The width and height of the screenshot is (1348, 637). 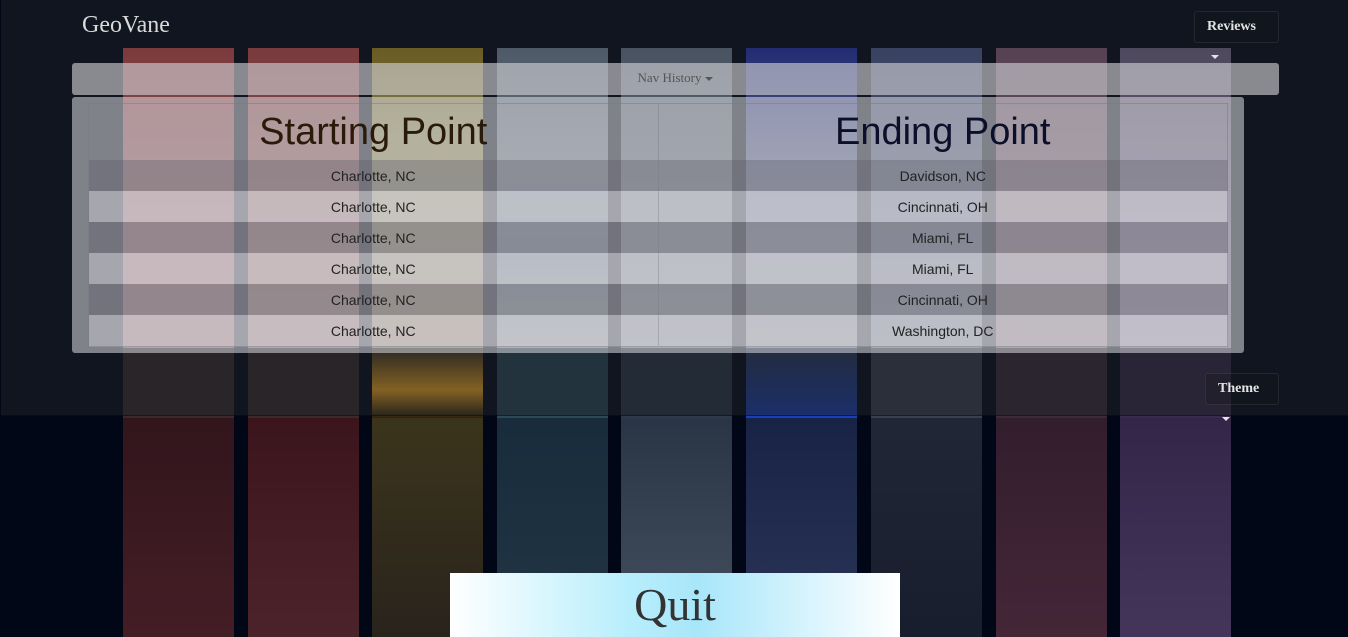 What do you see at coordinates (126, 25) in the screenshot?
I see `brand-logo: GeoVane` at bounding box center [126, 25].